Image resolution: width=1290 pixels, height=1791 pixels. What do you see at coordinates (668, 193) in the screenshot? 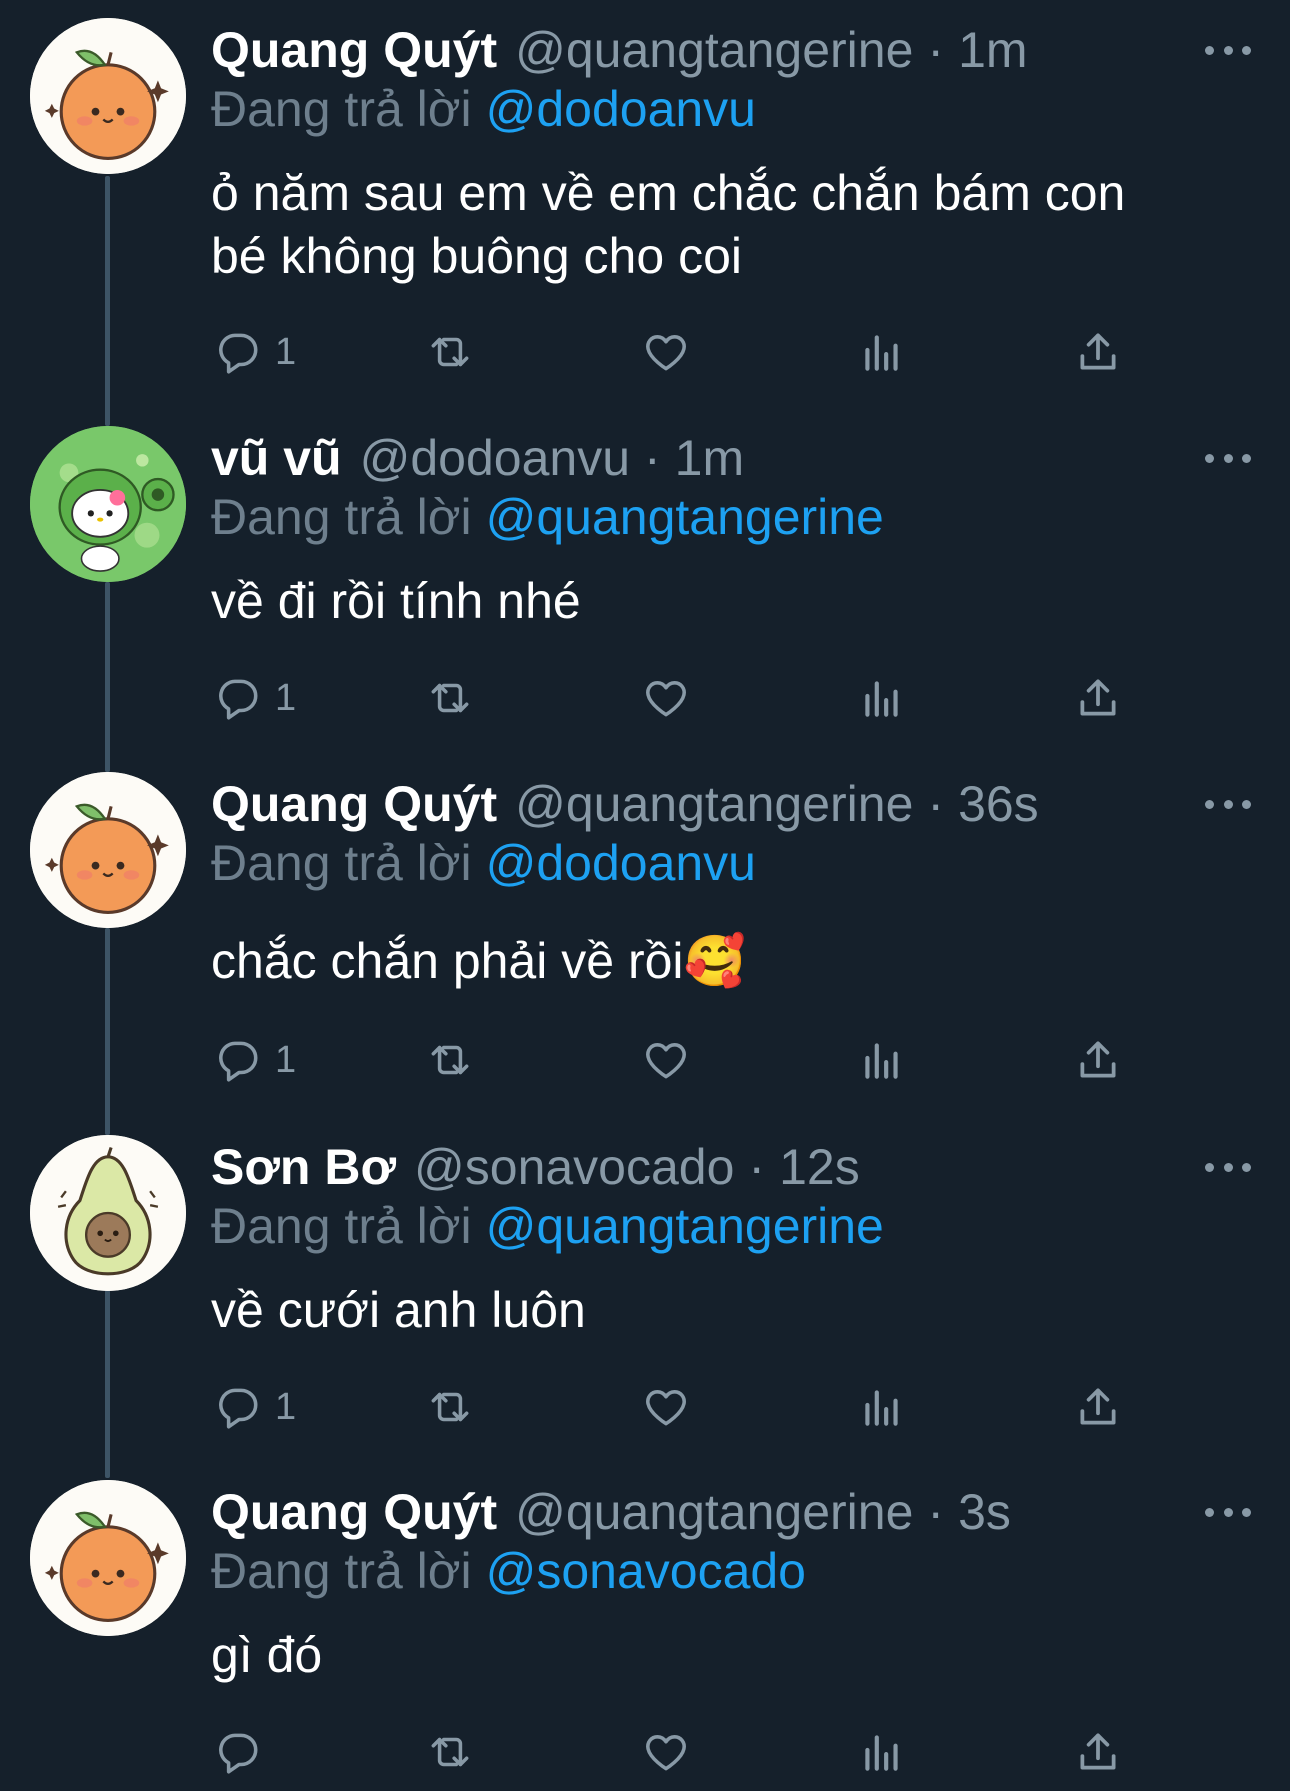
I see `tweet-text-line: ỏ năm sau em về em chắc chắn bám con` at bounding box center [668, 193].